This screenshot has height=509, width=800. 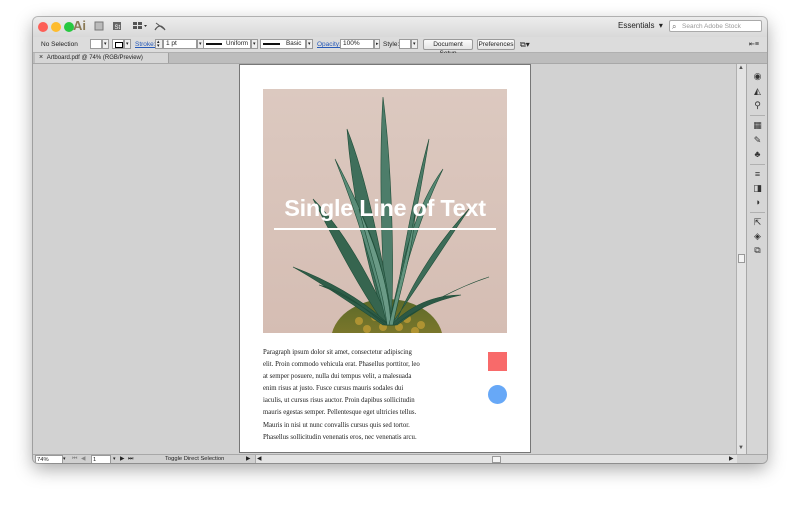 I want to click on stock-search-input: ⌕ Search Adobe Stock, so click(x=715, y=26).